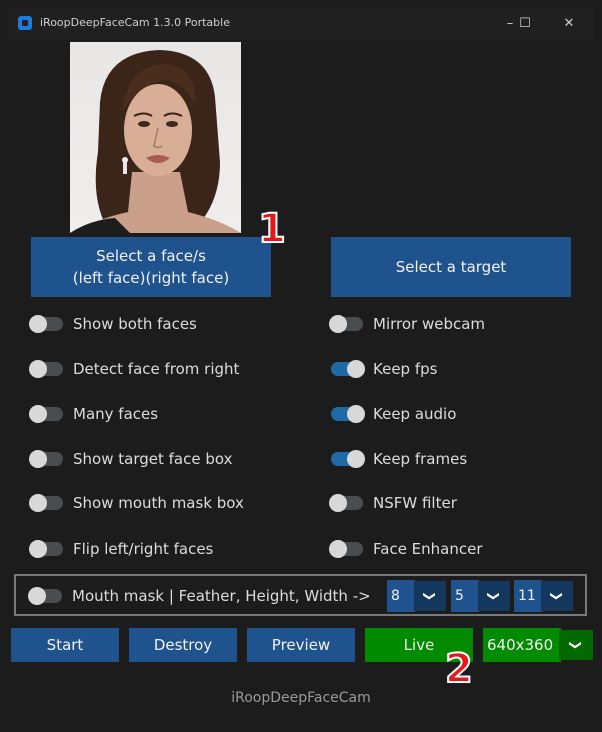  What do you see at coordinates (301, 24) in the screenshot?
I see `title-bar: iRoopDeepFaceCam 1.3.0 Portable – ☐ ✕` at bounding box center [301, 24].